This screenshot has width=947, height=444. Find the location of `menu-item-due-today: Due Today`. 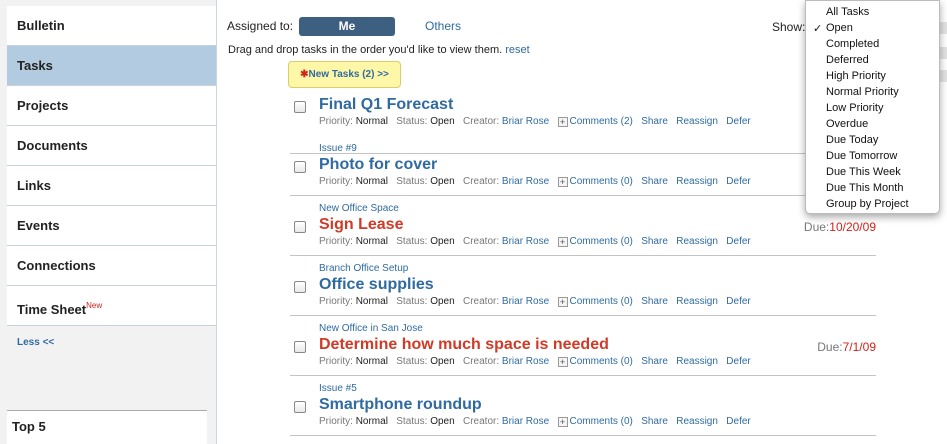

menu-item-due-today: Due Today is located at coordinates (852, 140).